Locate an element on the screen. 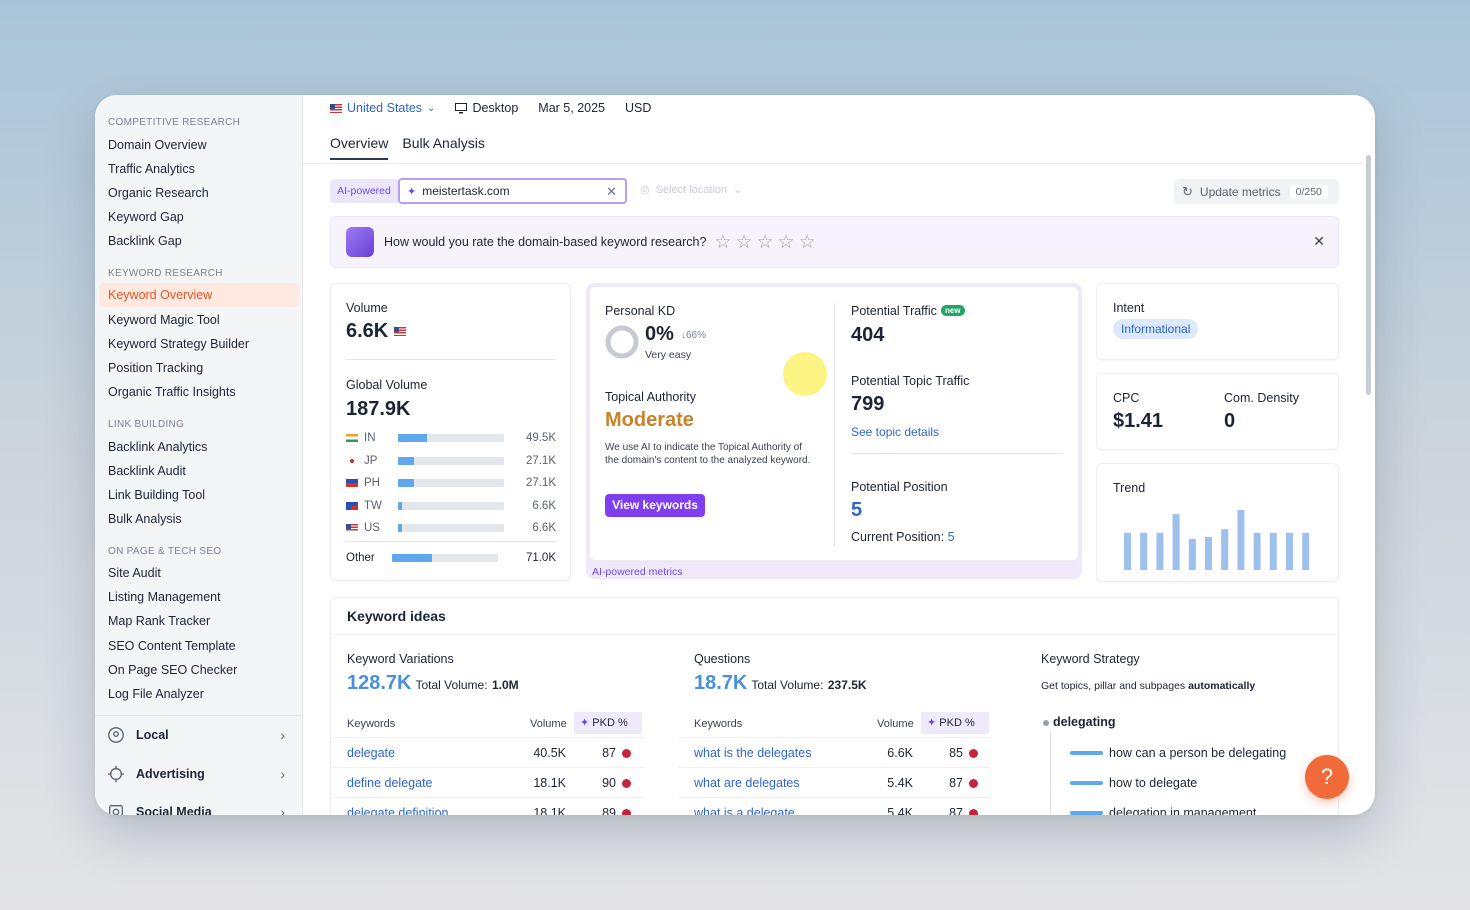 This screenshot has height=910, width=1470. clear-icon: ✕ is located at coordinates (611, 192).